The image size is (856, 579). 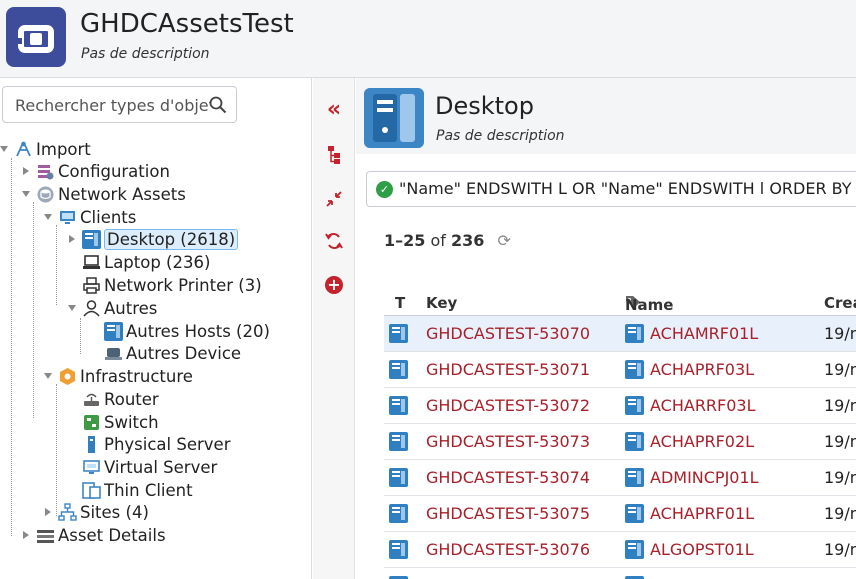 I want to click on column-header-created: Crea, so click(x=840, y=303).